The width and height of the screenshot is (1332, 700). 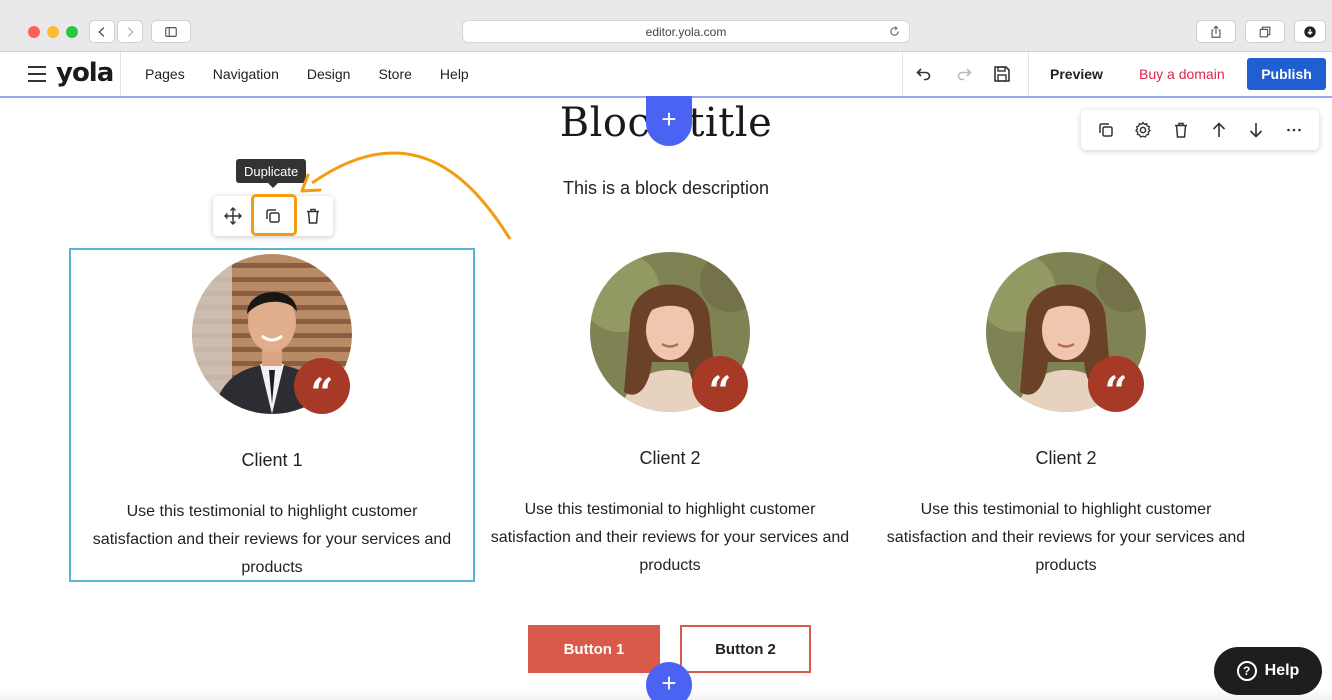 I want to click on download-button, so click(x=1310, y=31).